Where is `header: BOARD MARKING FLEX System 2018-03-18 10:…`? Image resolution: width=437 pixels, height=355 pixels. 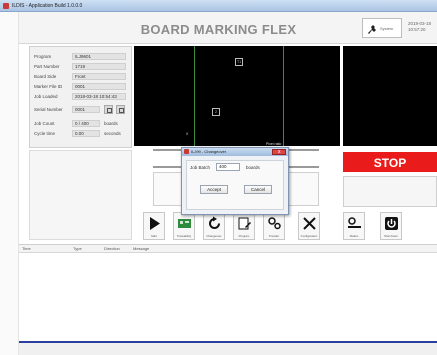
header: BOARD MARKING FLEX System 2018-03-18 10:… is located at coordinates (218, 28).